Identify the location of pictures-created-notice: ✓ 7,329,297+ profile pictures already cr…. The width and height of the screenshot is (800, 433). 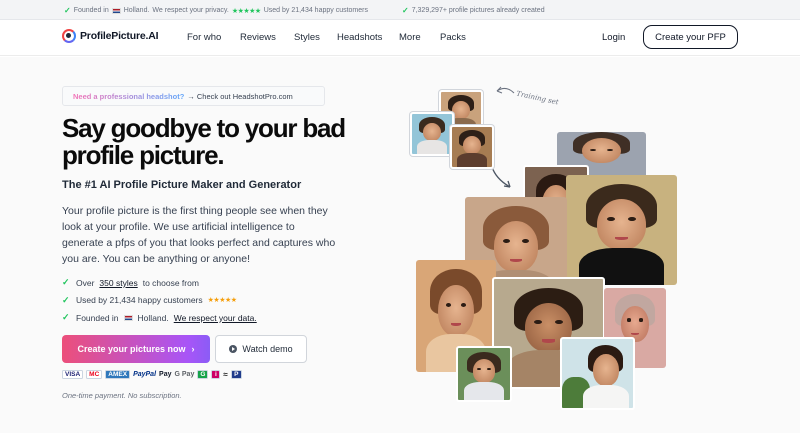
(473, 10).